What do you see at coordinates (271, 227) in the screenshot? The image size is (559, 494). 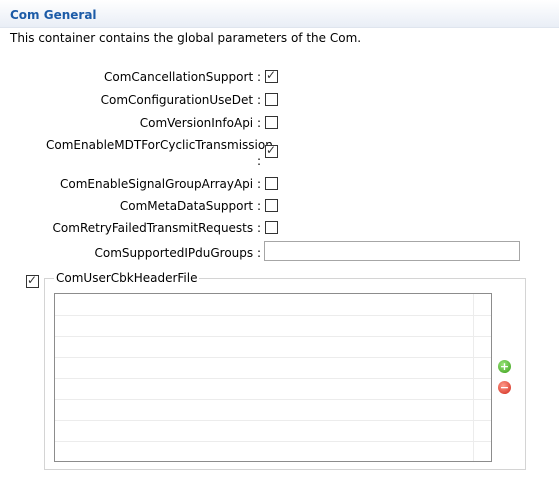 I see `com-retry-failed-transmit-requests-checkbox` at bounding box center [271, 227].